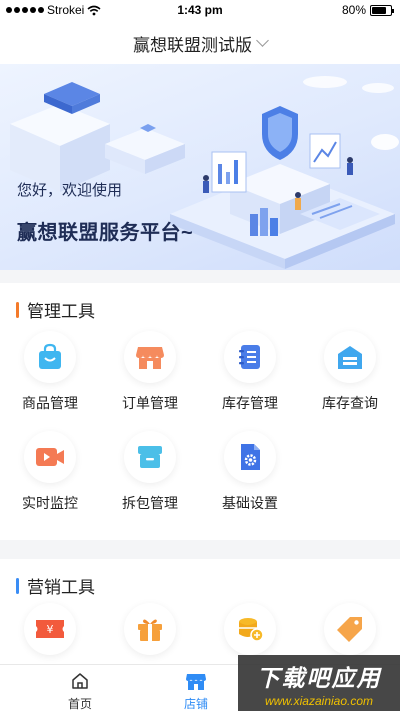 The image size is (400, 711). I want to click on battery-info: 80%, so click(367, 10).